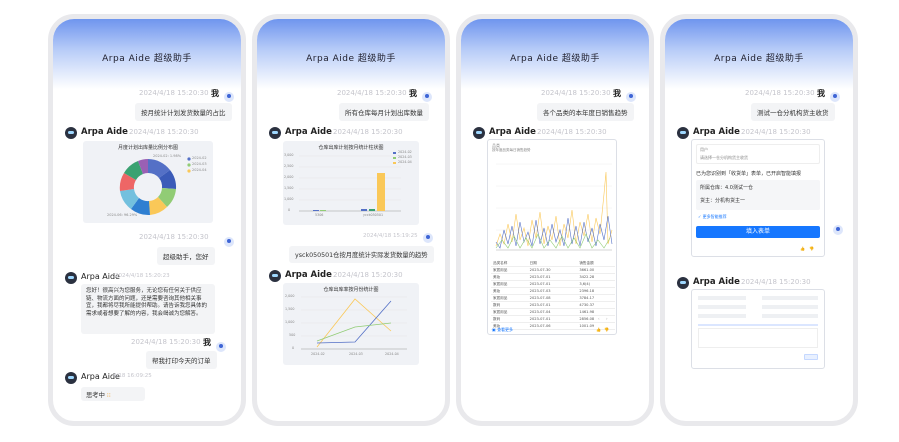  I want to click on y-tick: 3,000, so click(289, 155).